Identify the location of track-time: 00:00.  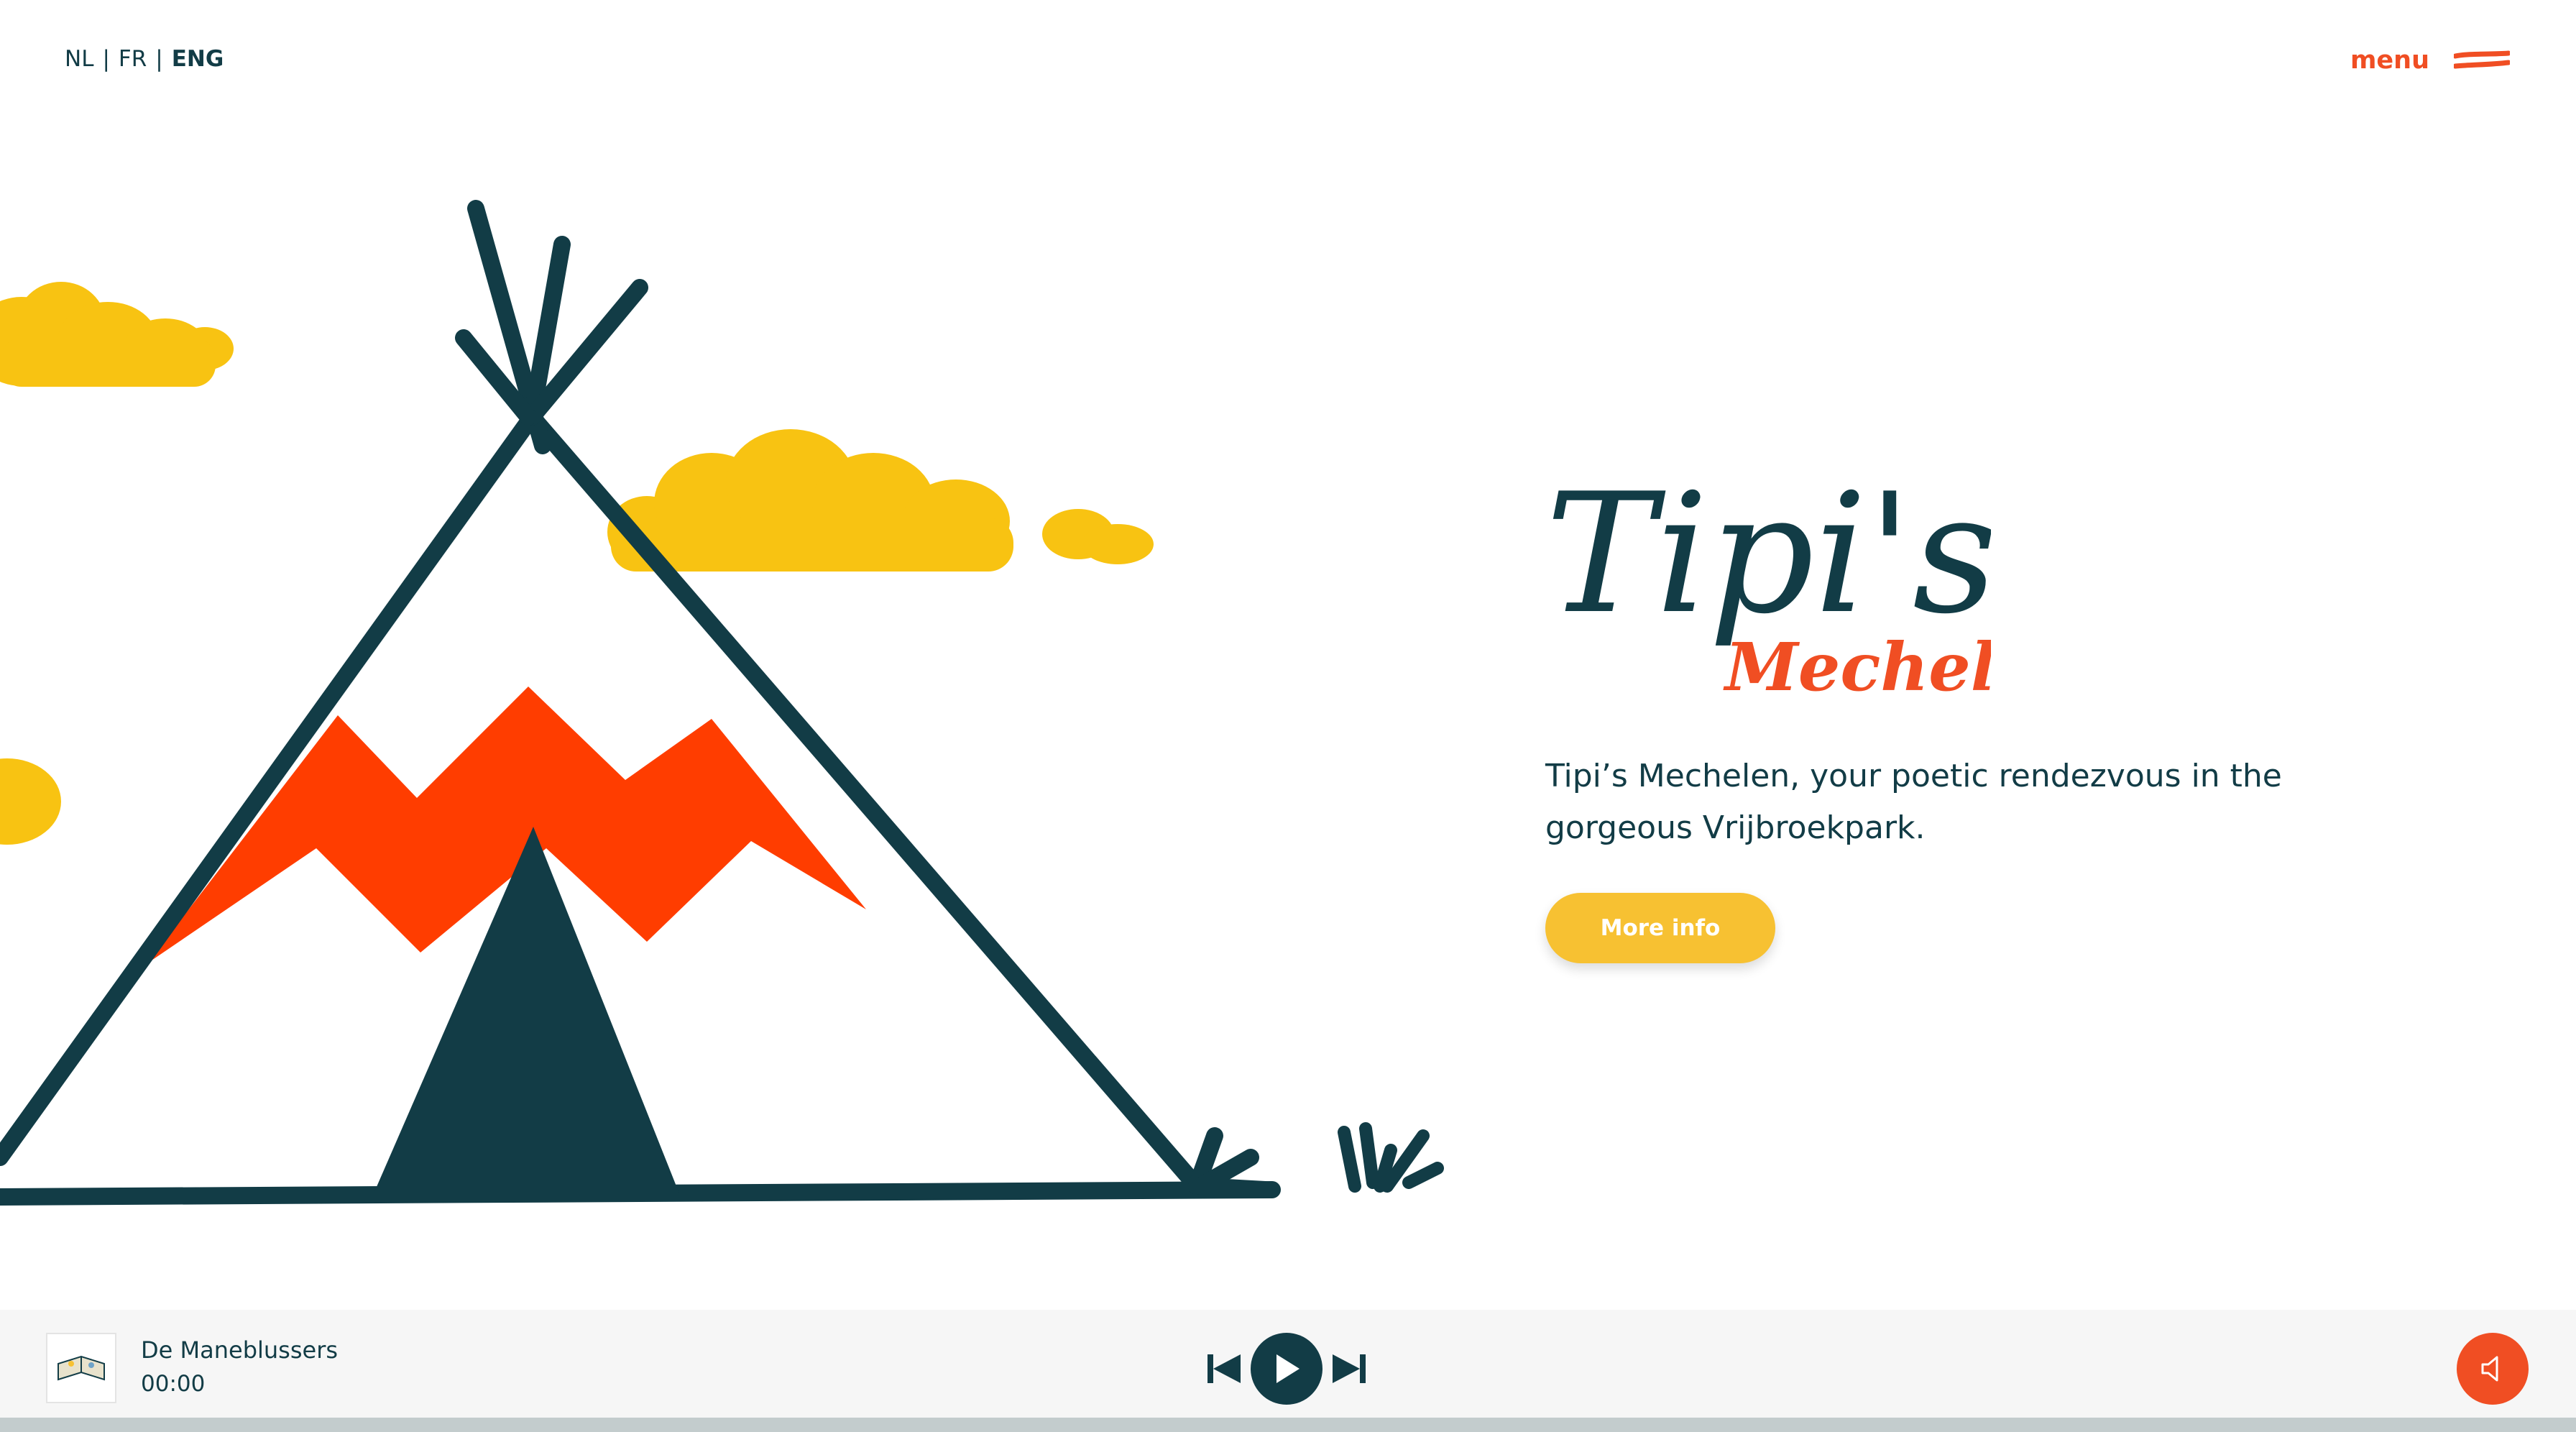
(173, 1384).